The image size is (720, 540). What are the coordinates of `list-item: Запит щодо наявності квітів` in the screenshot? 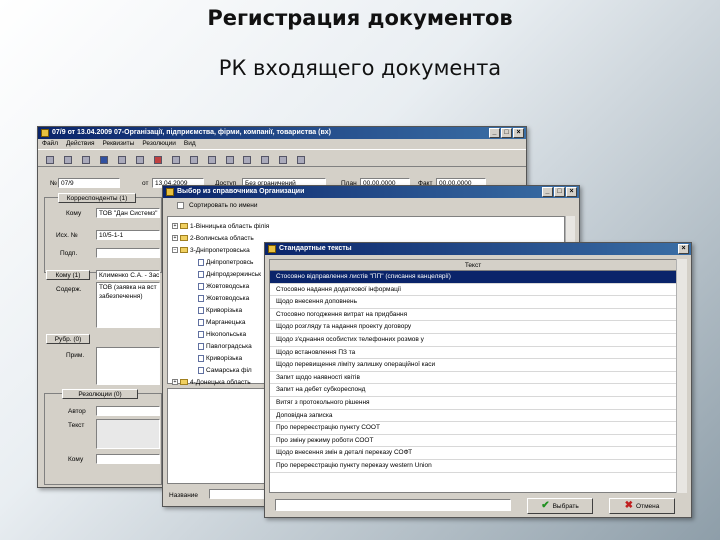 It's located at (473, 378).